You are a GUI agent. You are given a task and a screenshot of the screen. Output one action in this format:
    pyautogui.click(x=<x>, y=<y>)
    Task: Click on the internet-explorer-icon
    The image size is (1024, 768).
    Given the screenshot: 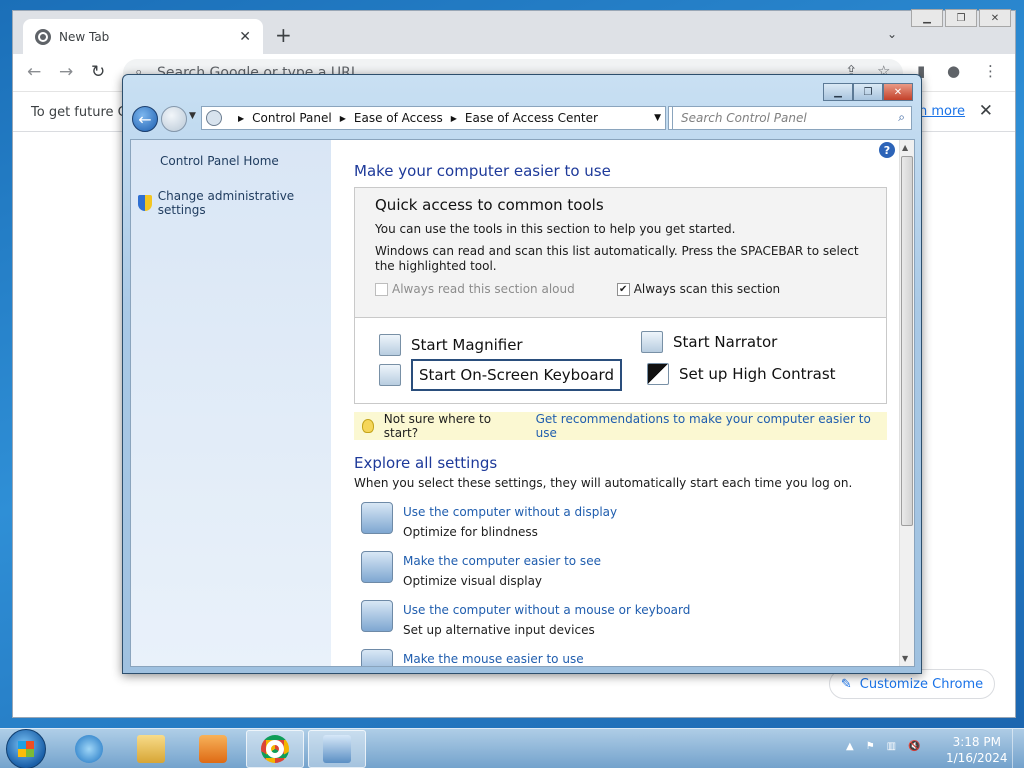 What is the action you would take?
    pyautogui.click(x=89, y=749)
    